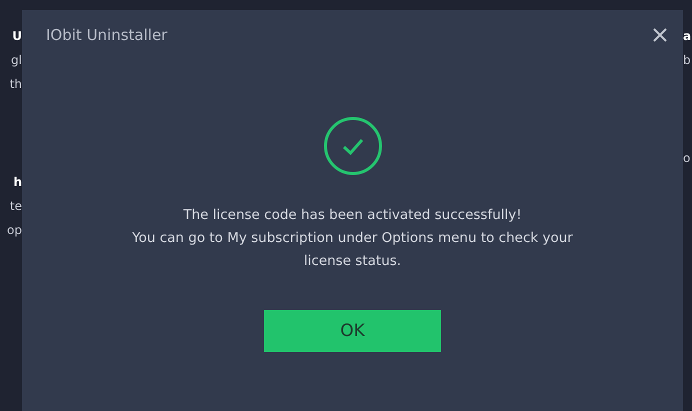 The width and height of the screenshot is (692, 411). Describe the element at coordinates (687, 36) in the screenshot. I see `background-text: a` at that location.